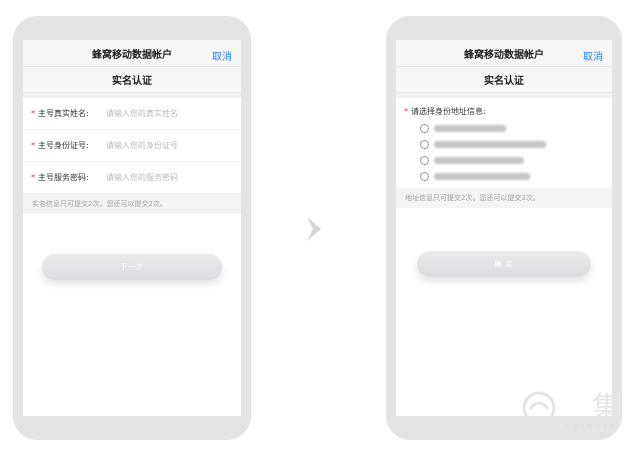  What do you see at coordinates (142, 145) in the screenshot?
I see `id-number-input: 请输入您的身份证号` at bounding box center [142, 145].